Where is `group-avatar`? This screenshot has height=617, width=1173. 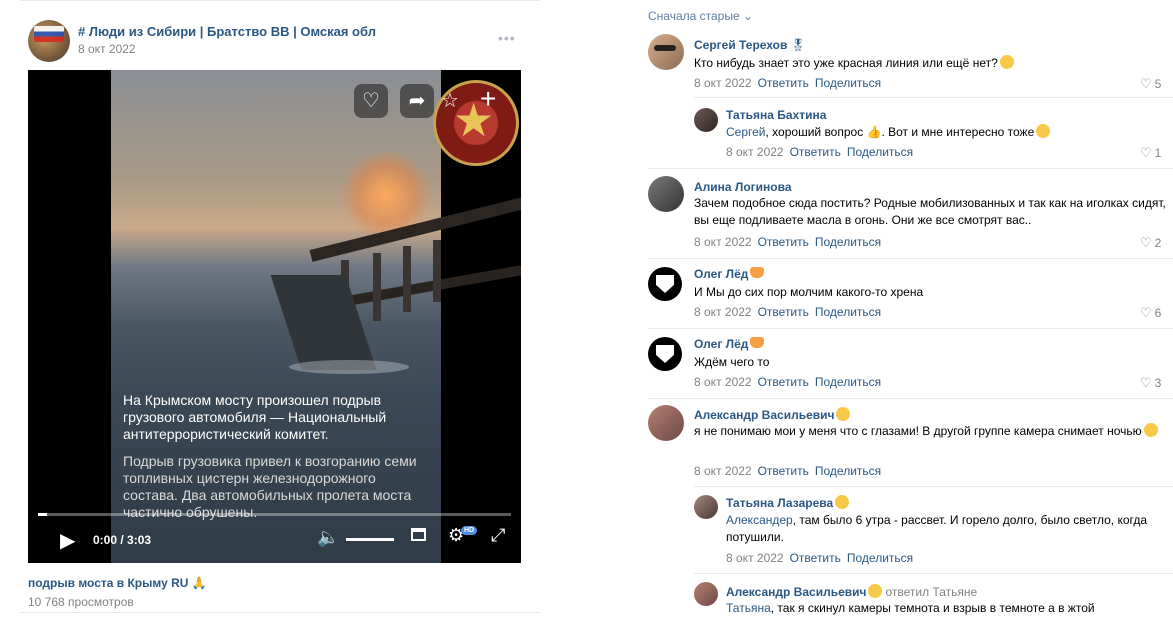
group-avatar is located at coordinates (49, 41).